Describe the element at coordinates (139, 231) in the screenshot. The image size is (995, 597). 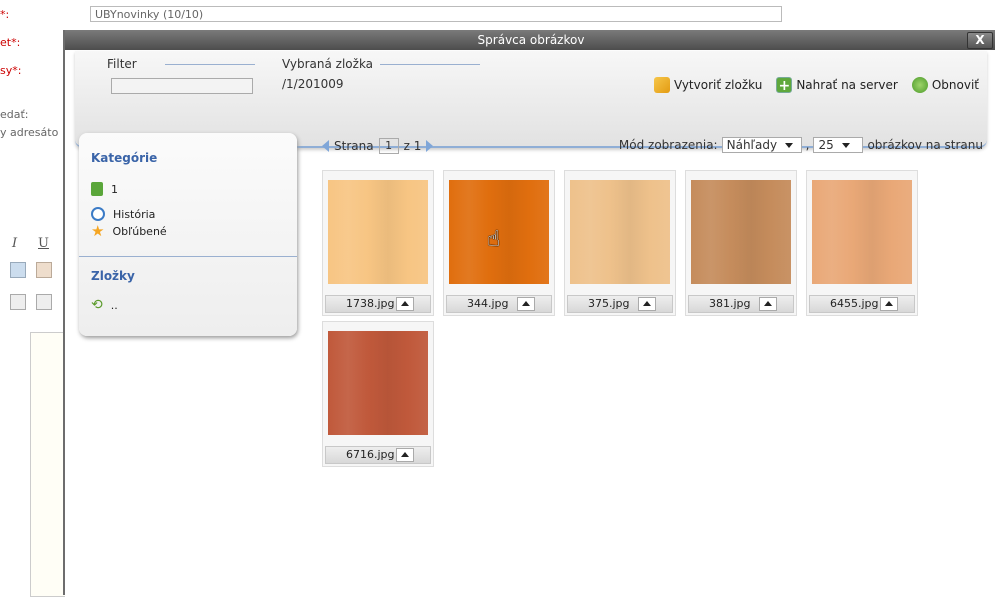
I see `category-label: Obľúbené` at that location.